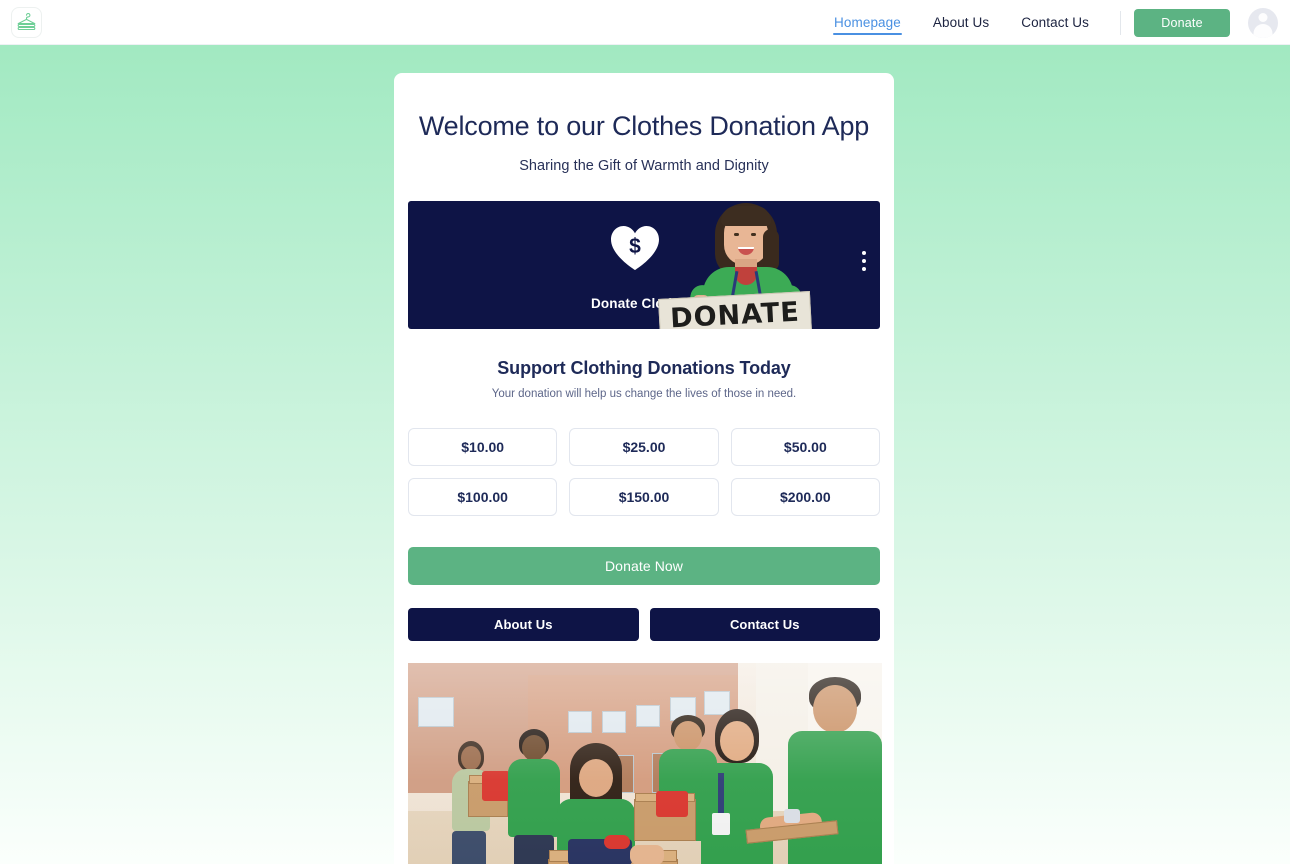 The height and width of the screenshot is (864, 1290). What do you see at coordinates (1182, 22) in the screenshot?
I see `nav-donate-button: Donate` at bounding box center [1182, 22].